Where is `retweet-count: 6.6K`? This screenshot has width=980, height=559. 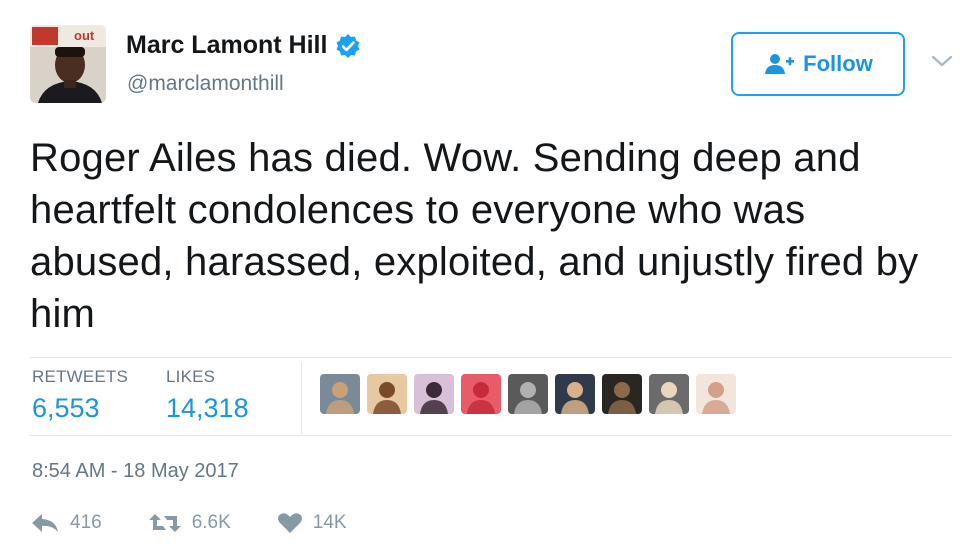 retweet-count: 6.6K is located at coordinates (211, 522).